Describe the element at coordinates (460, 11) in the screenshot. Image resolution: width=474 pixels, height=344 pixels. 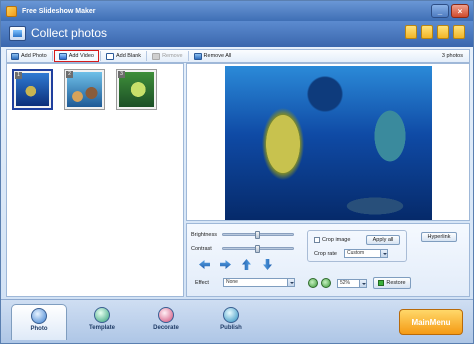
I see `close-button: ×` at that location.